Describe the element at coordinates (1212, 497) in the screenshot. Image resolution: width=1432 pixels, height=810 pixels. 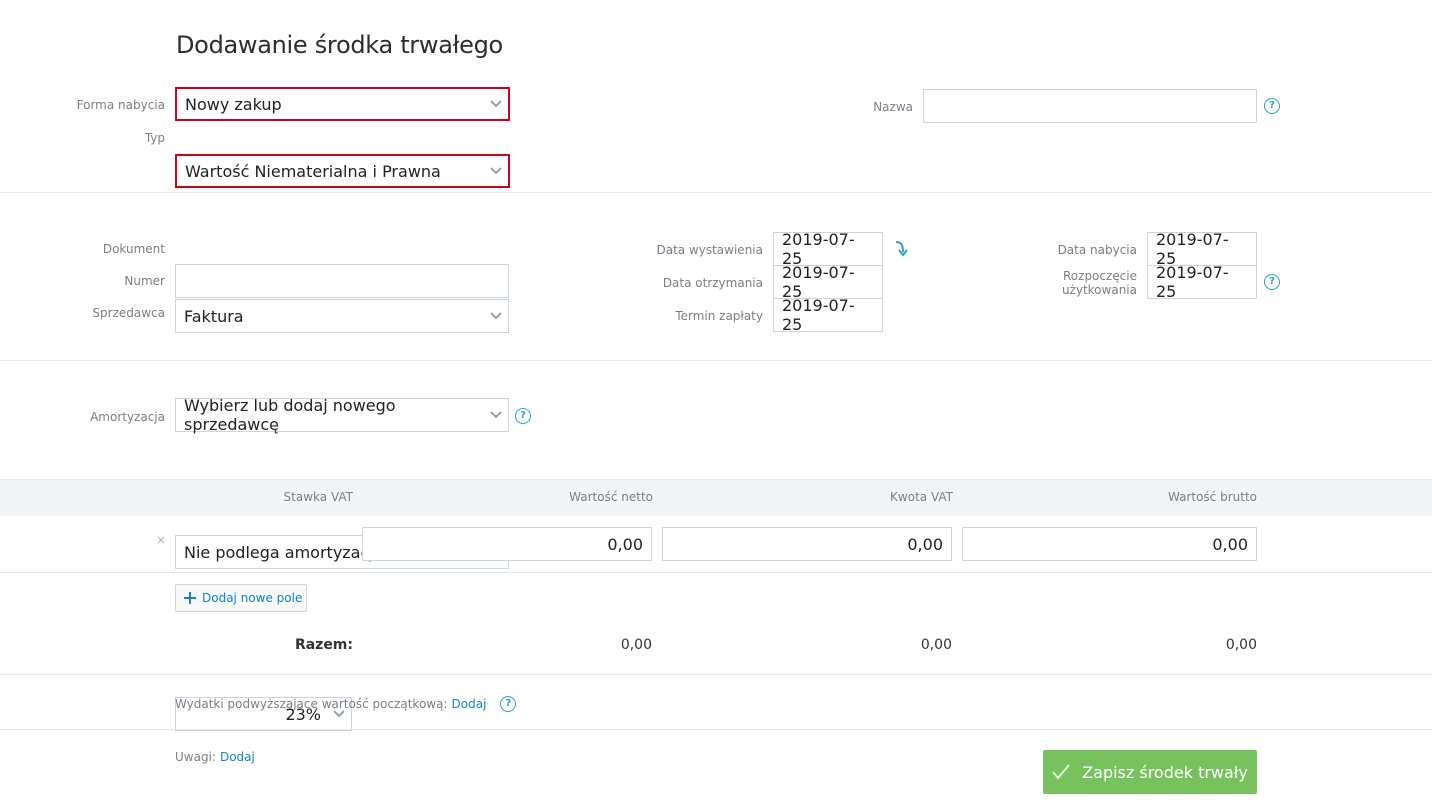
I see `th-wartosc-brutto: Wartość brutto` at that location.